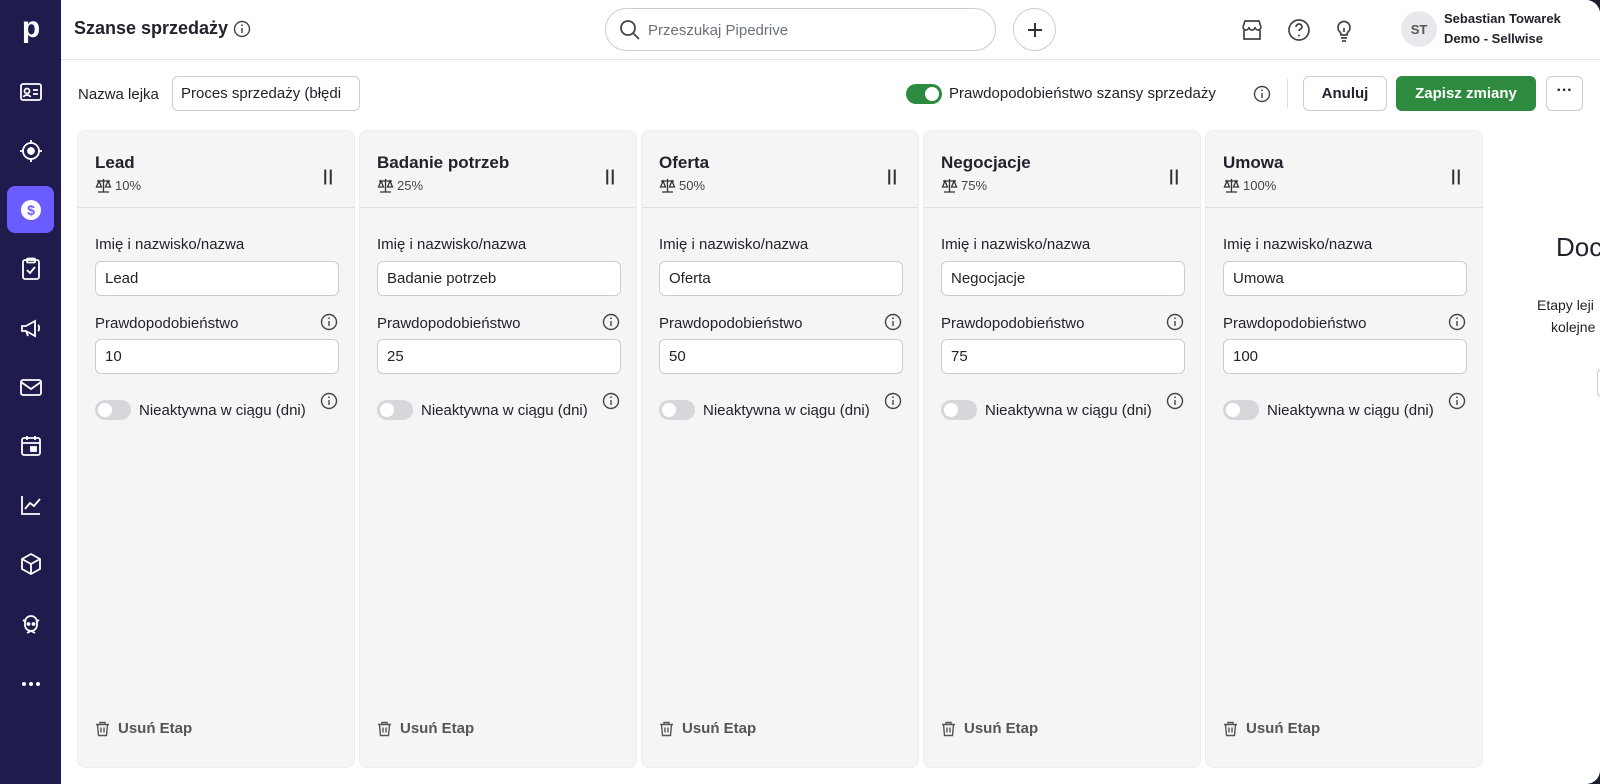 The width and height of the screenshot is (1600, 784). Describe the element at coordinates (216, 169) in the screenshot. I see `stage-header: Lead 10% ||` at that location.